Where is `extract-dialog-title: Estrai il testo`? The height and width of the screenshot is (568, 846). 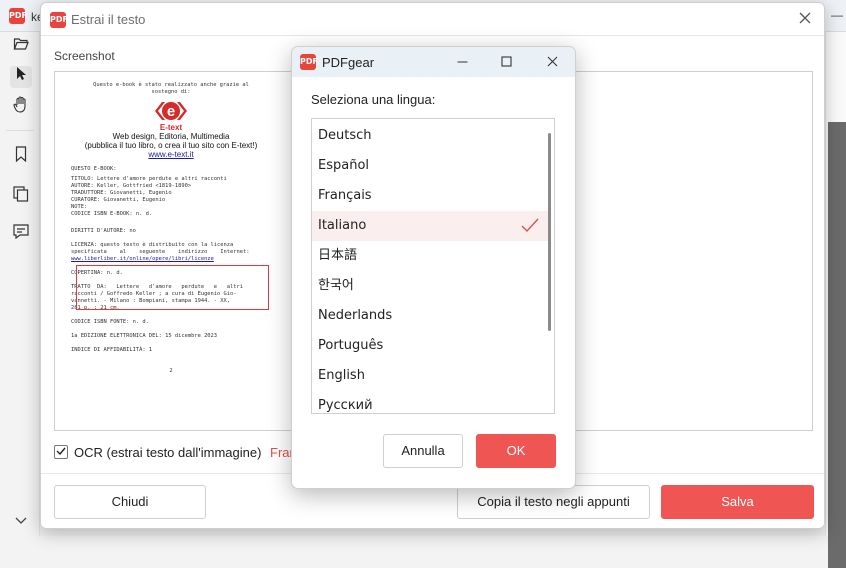 extract-dialog-title: Estrai il testo is located at coordinates (108, 19).